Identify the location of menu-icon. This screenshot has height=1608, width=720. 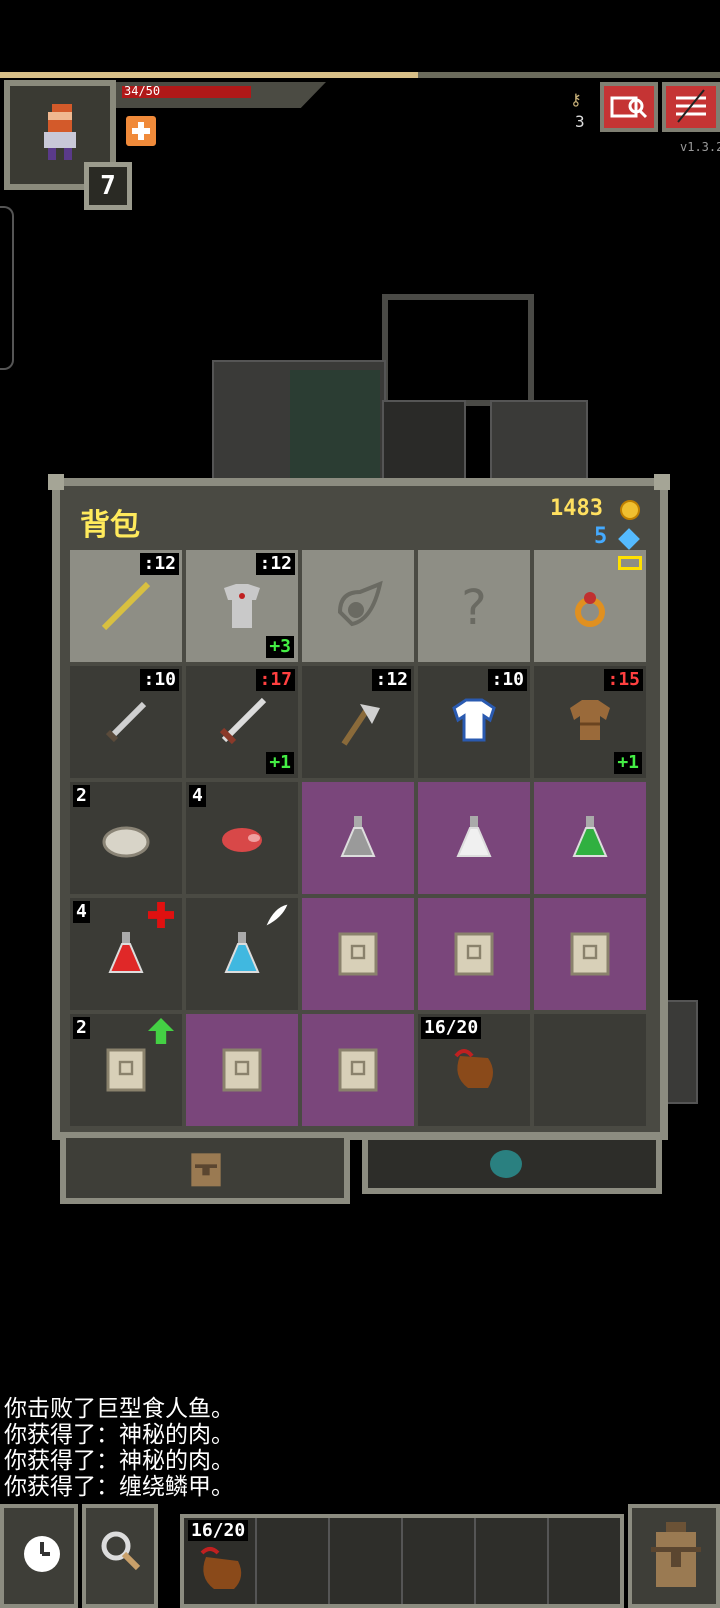
(691, 106).